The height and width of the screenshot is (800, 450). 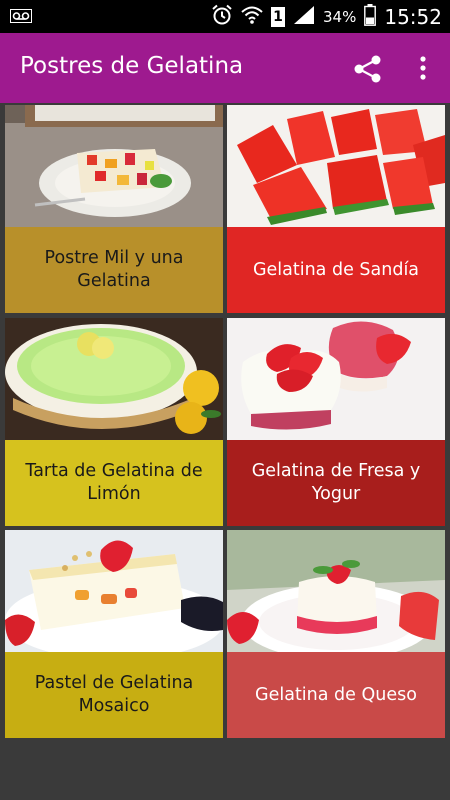 I want to click on share-icon, so click(x=367, y=69).